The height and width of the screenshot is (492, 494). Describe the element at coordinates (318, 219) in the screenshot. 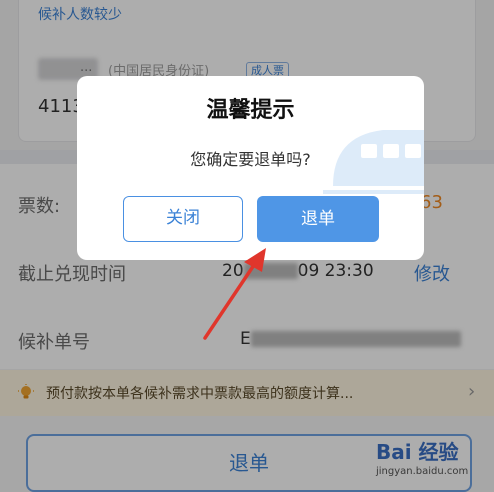

I see `confirm-refund-button: 退单` at that location.